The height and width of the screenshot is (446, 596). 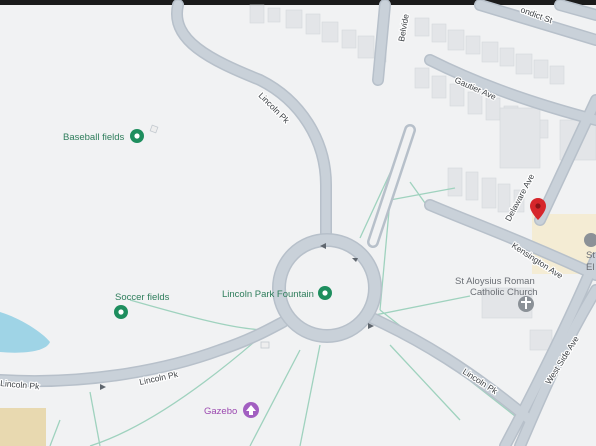 I want to click on garden-squares, so click(x=209, y=236).